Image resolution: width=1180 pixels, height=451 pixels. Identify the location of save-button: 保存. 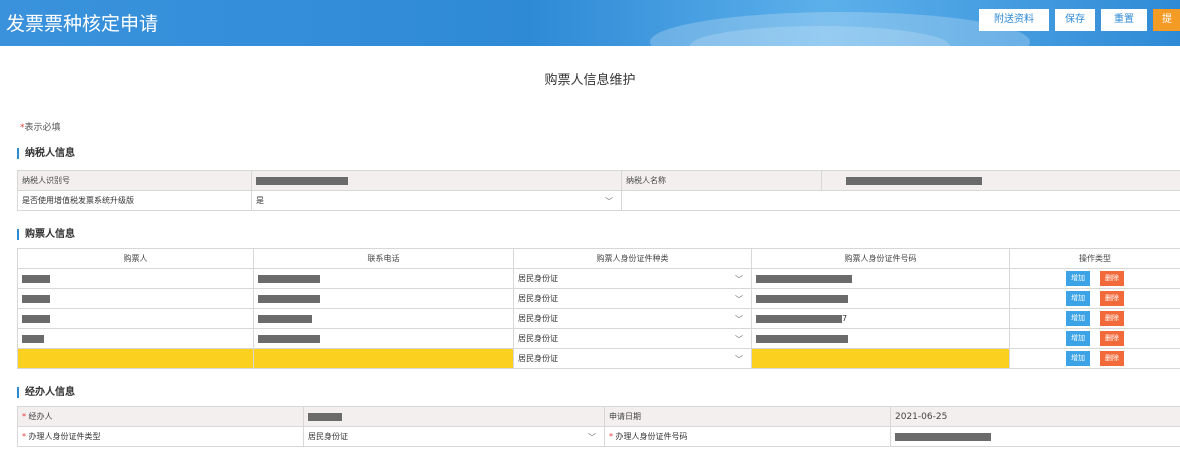
(1075, 20).